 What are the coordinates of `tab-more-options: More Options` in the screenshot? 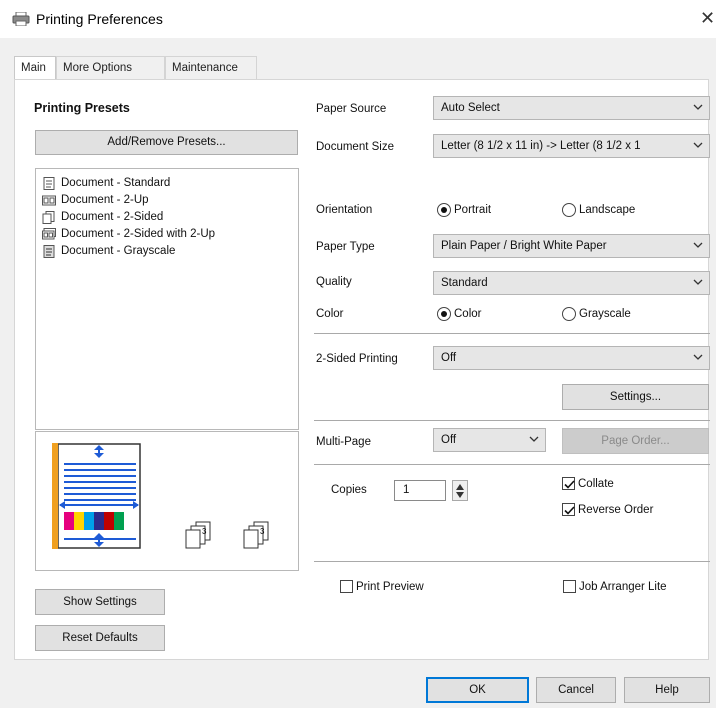 It's located at (110, 68).